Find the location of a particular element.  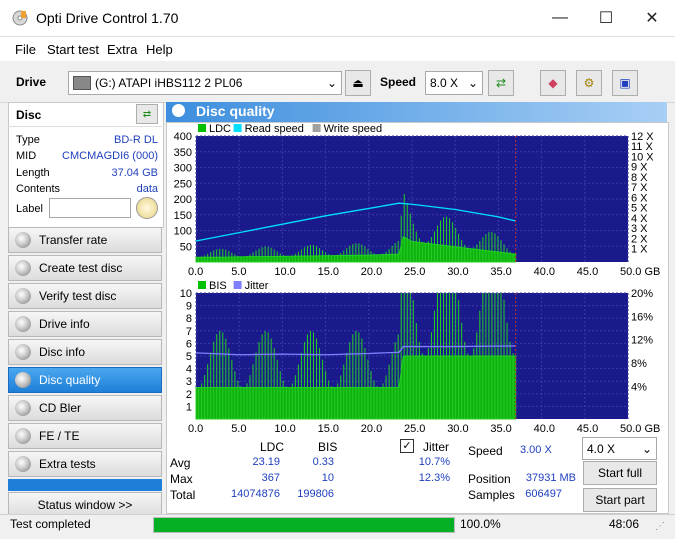

samples-value: 606497 is located at coordinates (543, 494).